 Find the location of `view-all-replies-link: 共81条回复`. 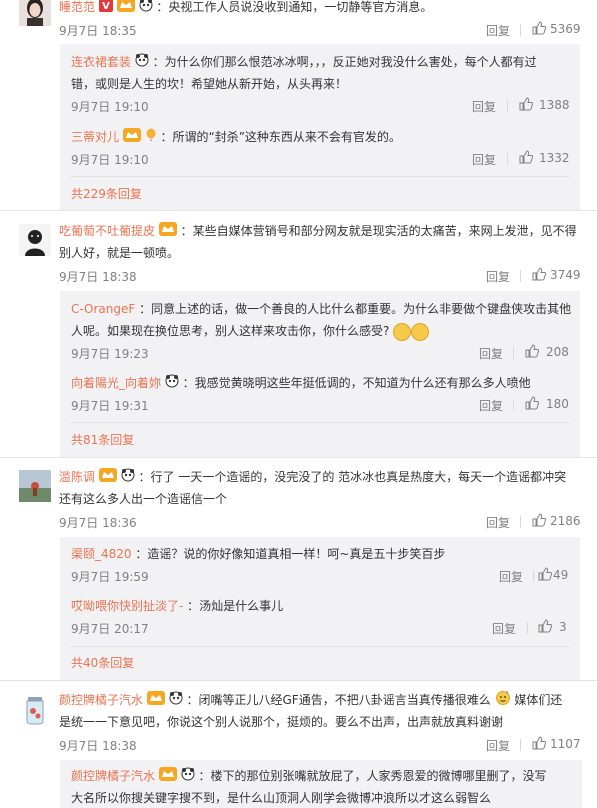

view-all-replies-link: 共81条回复 is located at coordinates (102, 439).